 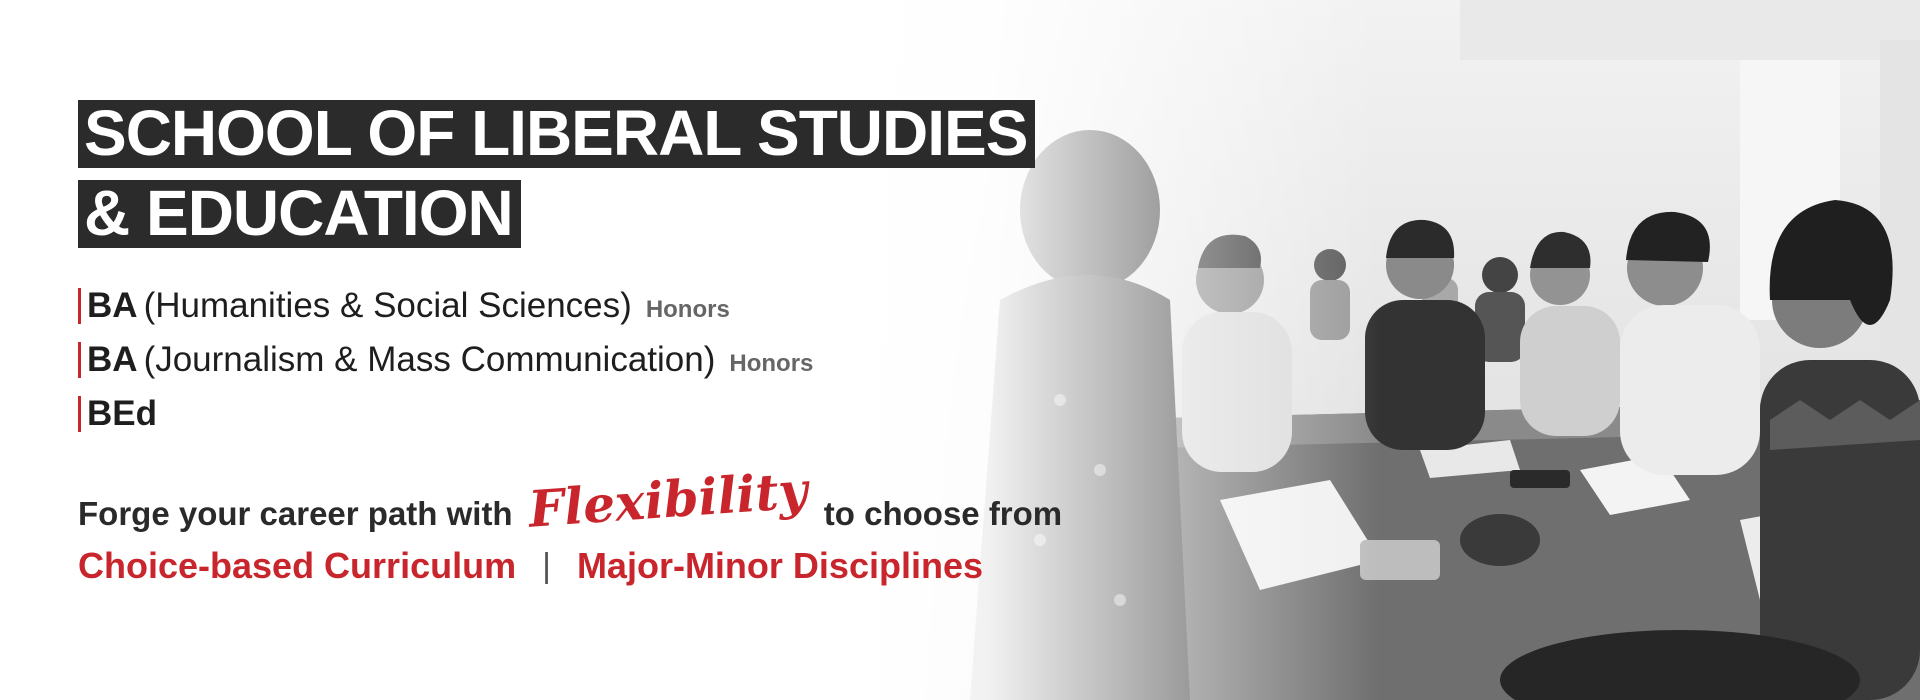 I want to click on program-name: BEd, so click(x=122, y=413).